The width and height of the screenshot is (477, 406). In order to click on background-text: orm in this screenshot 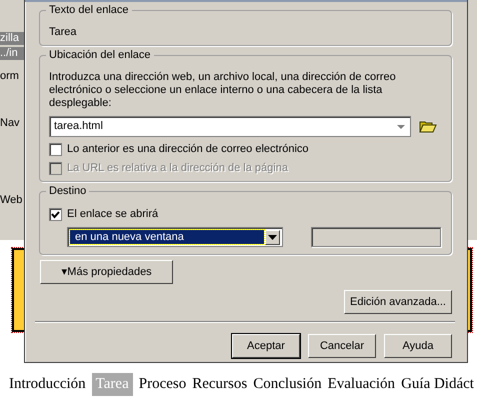, I will do `click(10, 76)`.